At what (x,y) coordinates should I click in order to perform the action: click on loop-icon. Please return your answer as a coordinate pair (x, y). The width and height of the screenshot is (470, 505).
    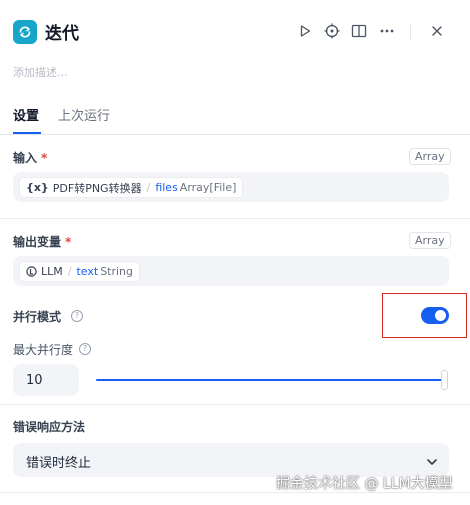
    Looking at the image, I should click on (25, 32).